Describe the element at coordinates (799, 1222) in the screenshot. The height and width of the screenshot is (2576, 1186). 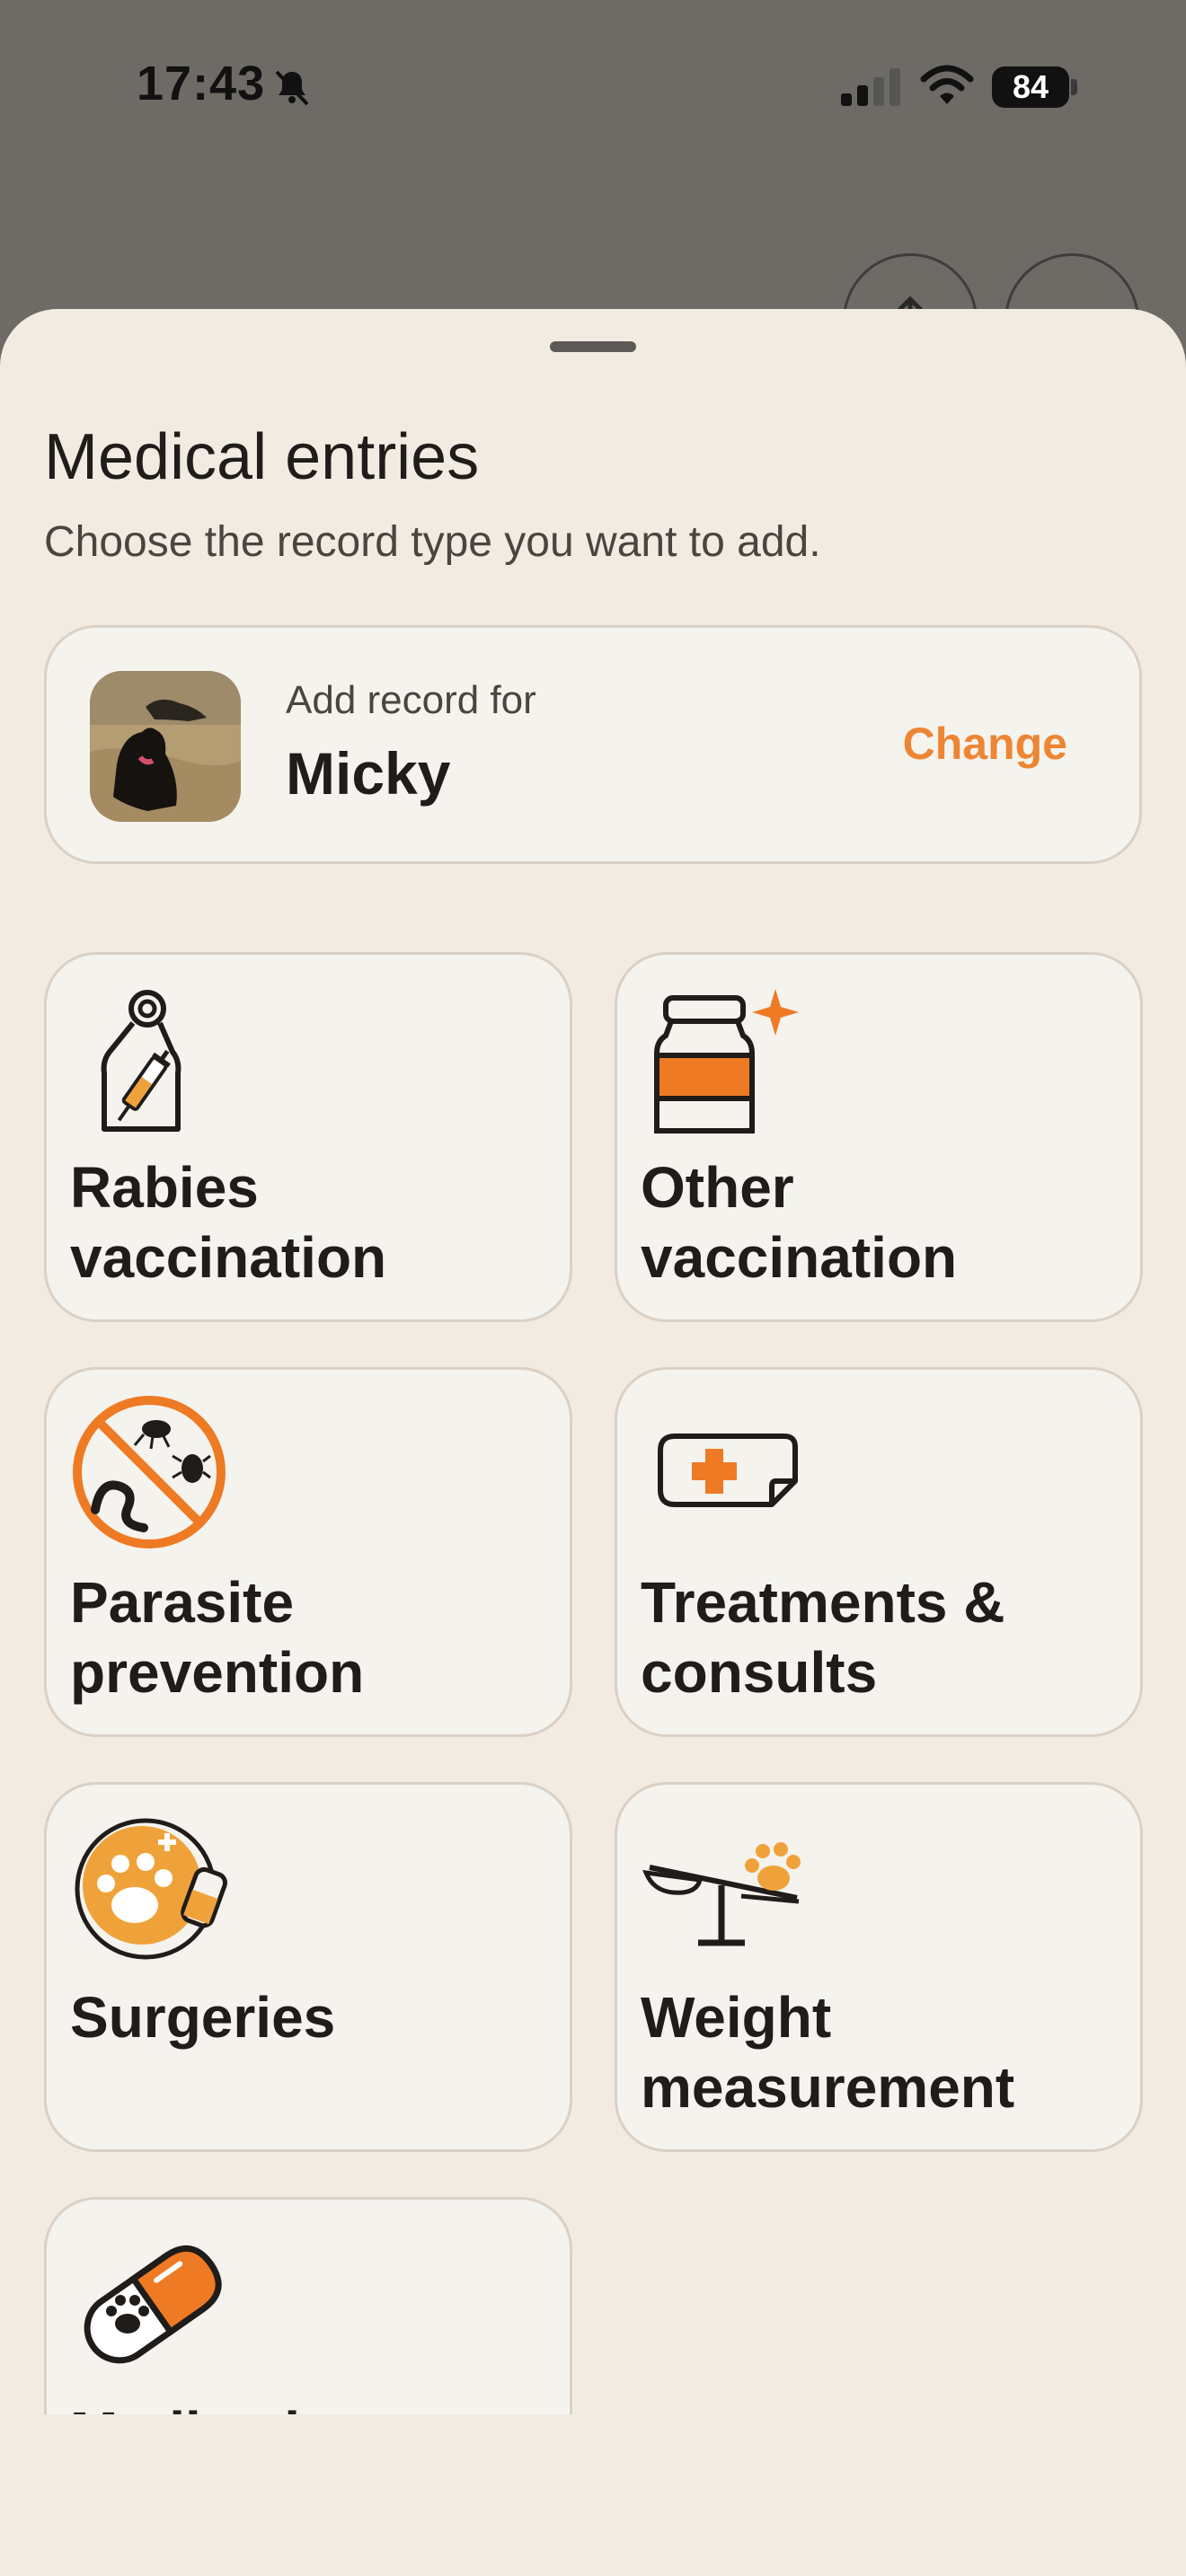
I see `record-type-label: Other vaccination` at that location.